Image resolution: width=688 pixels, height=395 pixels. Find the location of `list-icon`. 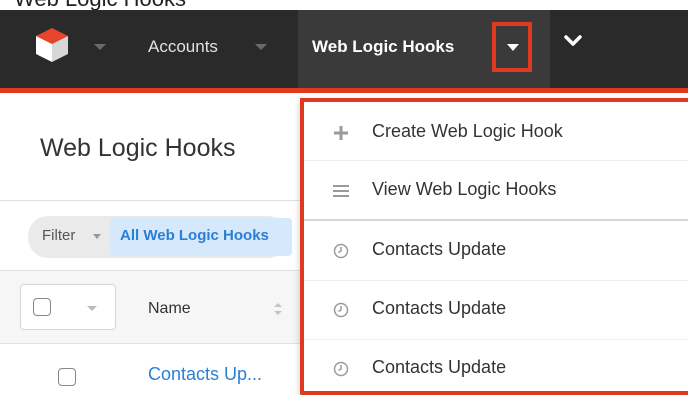

list-icon is located at coordinates (341, 191).